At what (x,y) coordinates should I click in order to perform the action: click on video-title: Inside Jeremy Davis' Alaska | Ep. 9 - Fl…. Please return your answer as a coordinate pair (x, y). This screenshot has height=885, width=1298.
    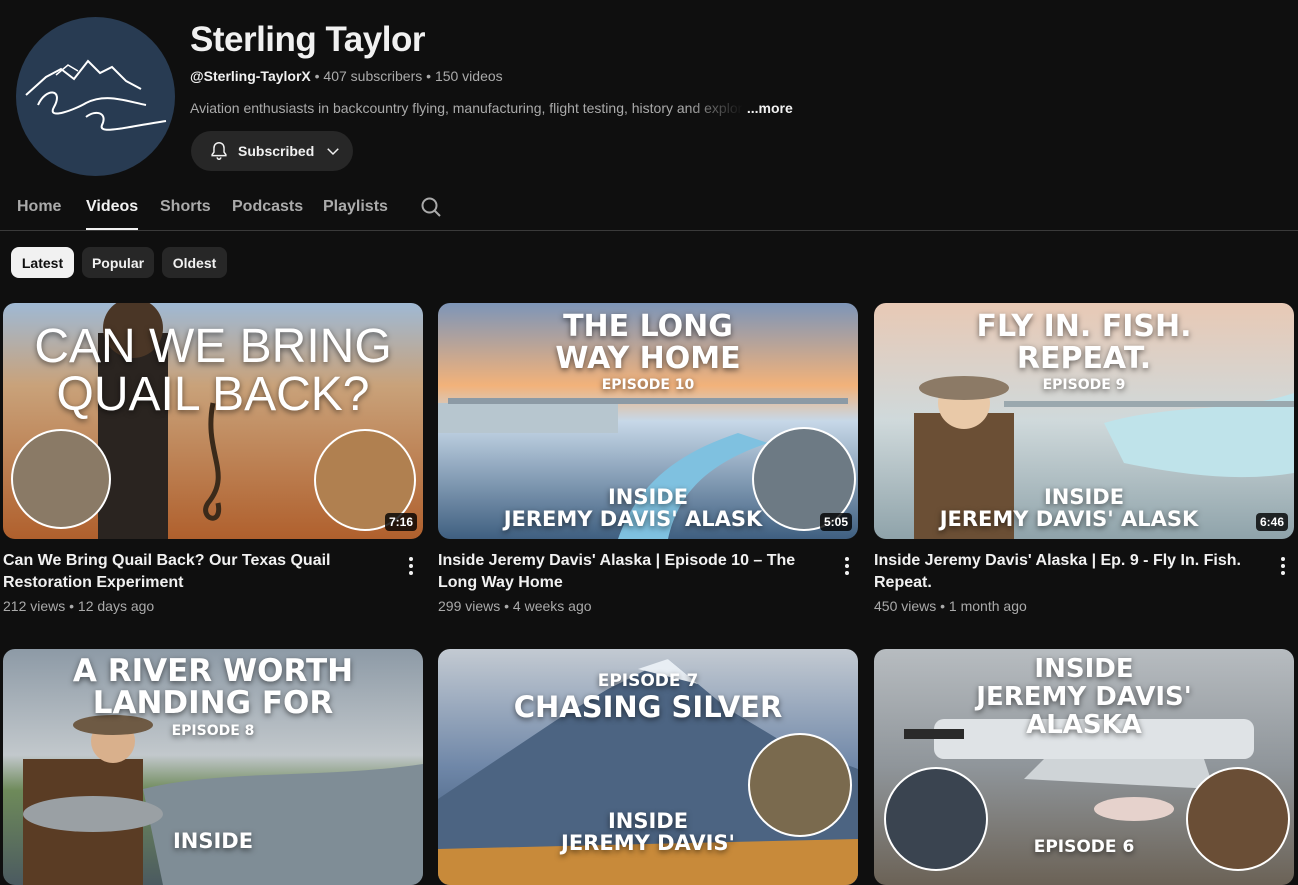
    Looking at the image, I should click on (1069, 572).